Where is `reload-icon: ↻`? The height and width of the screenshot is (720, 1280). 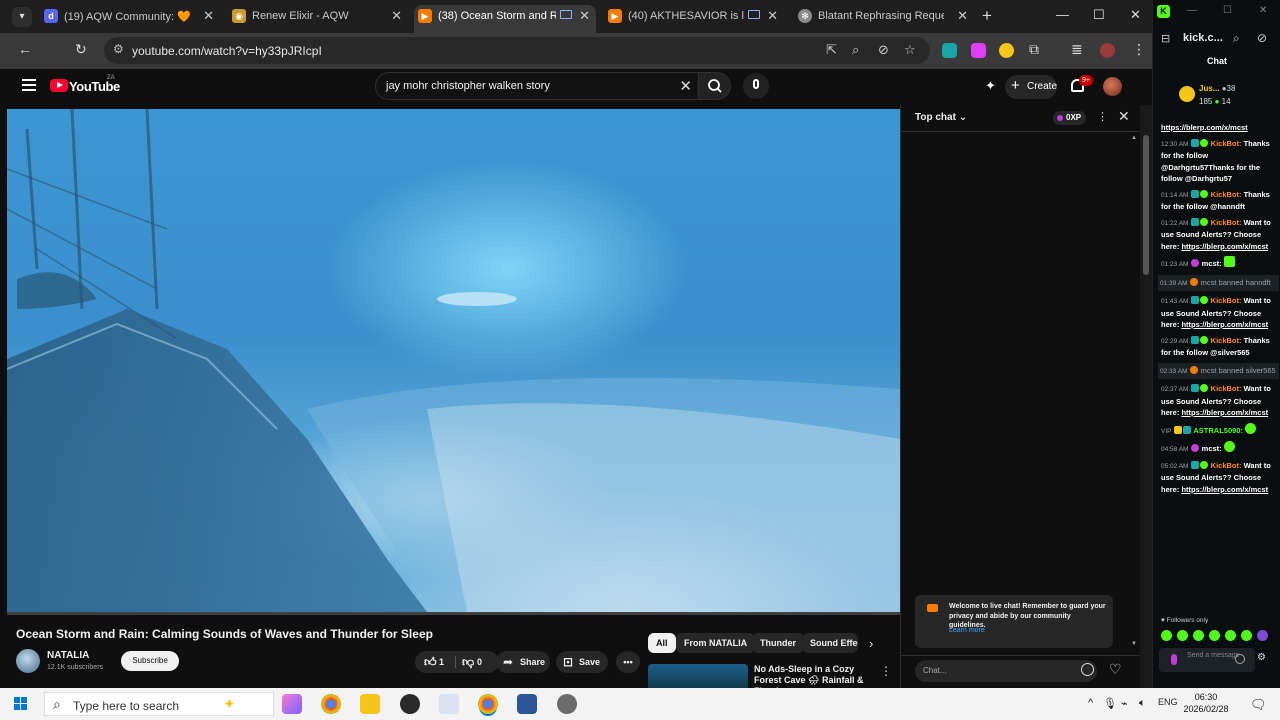 reload-icon: ↻ is located at coordinates (81, 49).